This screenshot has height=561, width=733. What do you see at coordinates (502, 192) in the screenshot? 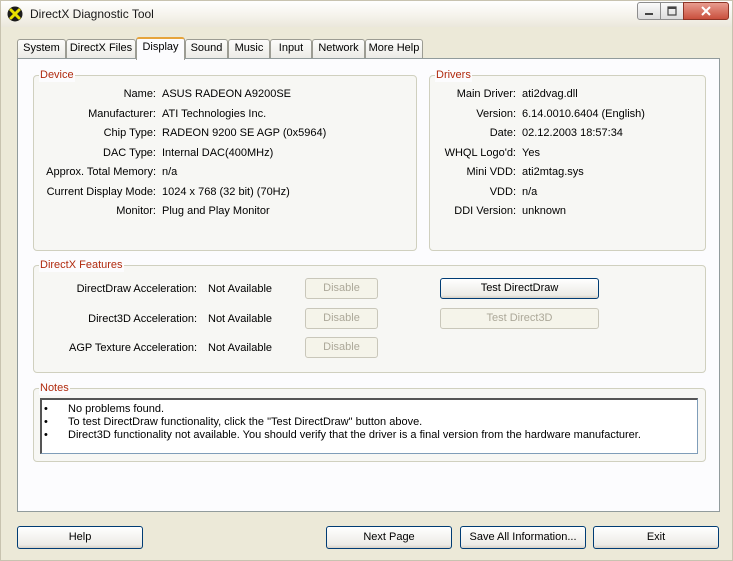
I see `driver-vdd-label: VDD:` at bounding box center [502, 192].